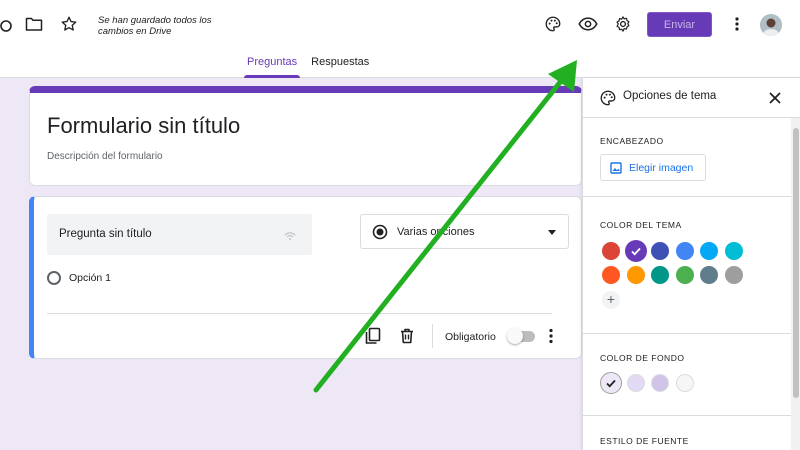 This screenshot has height=450, width=800. I want to click on close-icon, so click(775, 98).